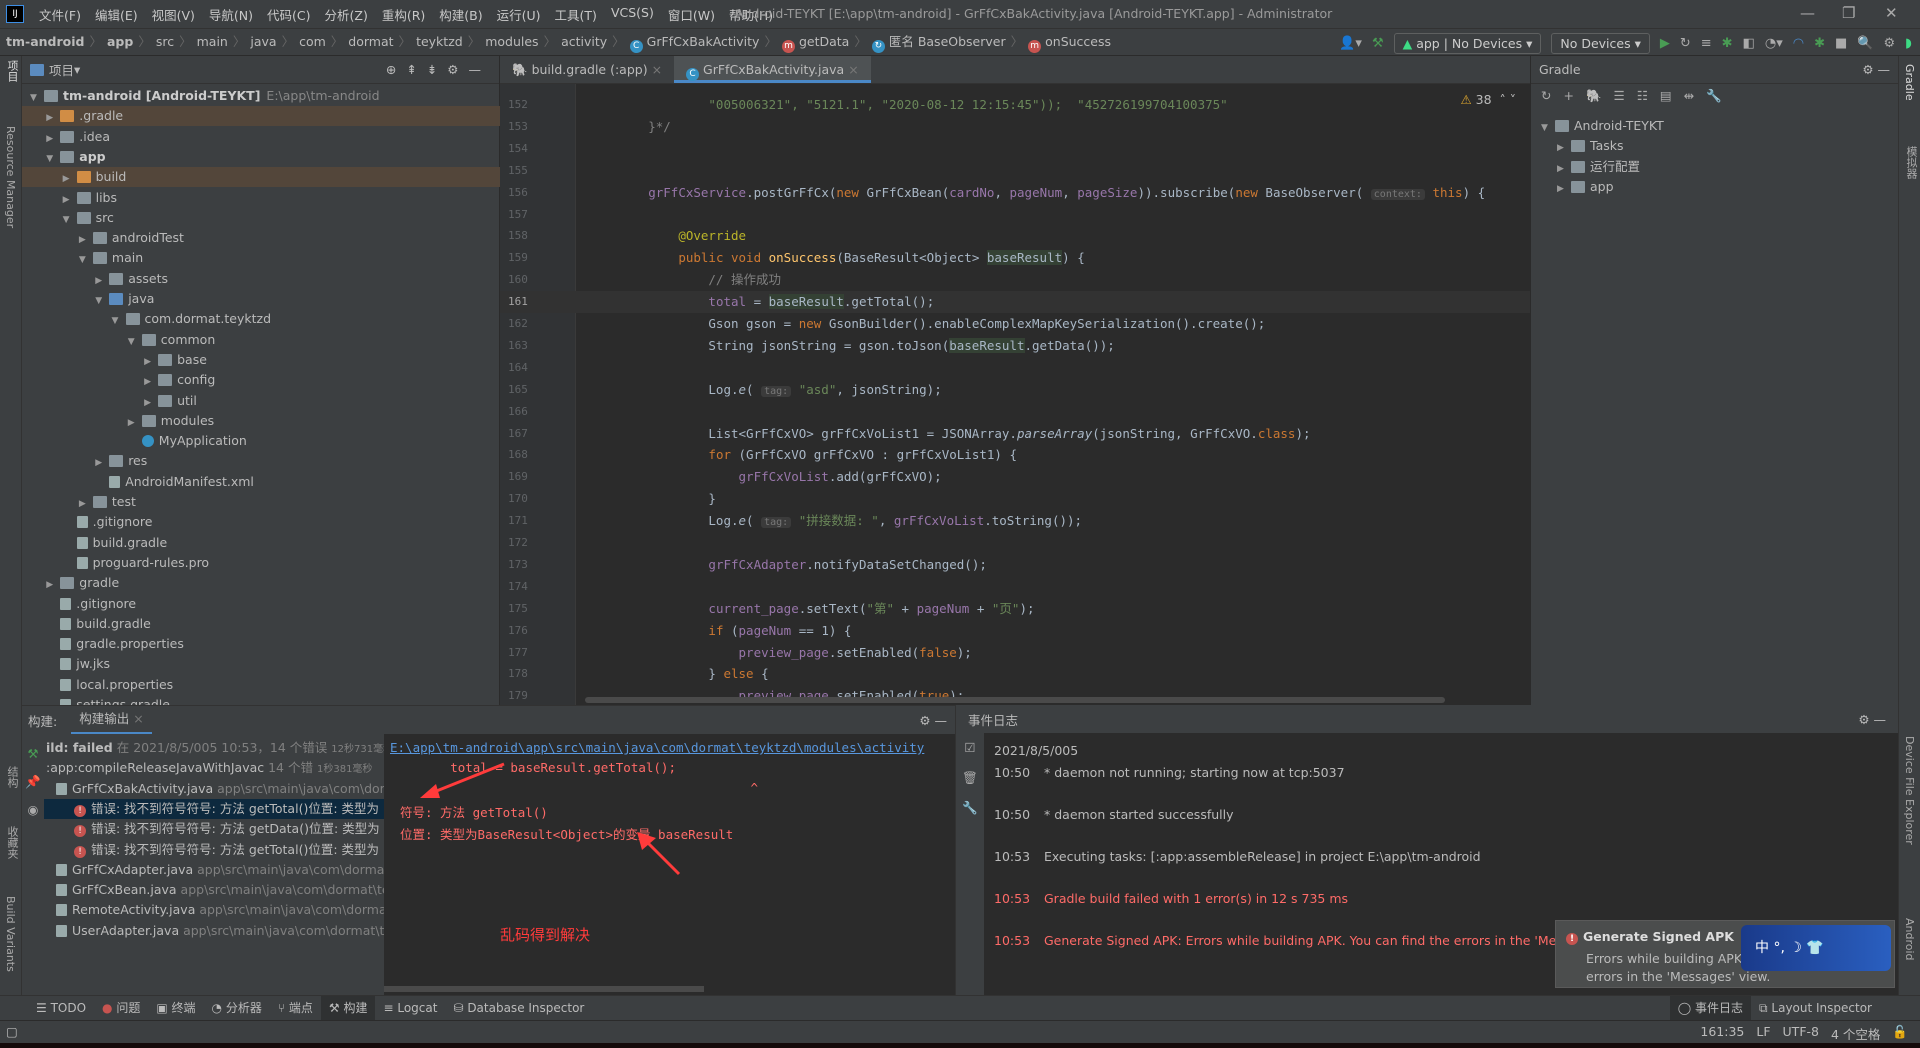  Describe the element at coordinates (1774, 43) in the screenshot. I see `coverage-icon: ◔▾` at that location.